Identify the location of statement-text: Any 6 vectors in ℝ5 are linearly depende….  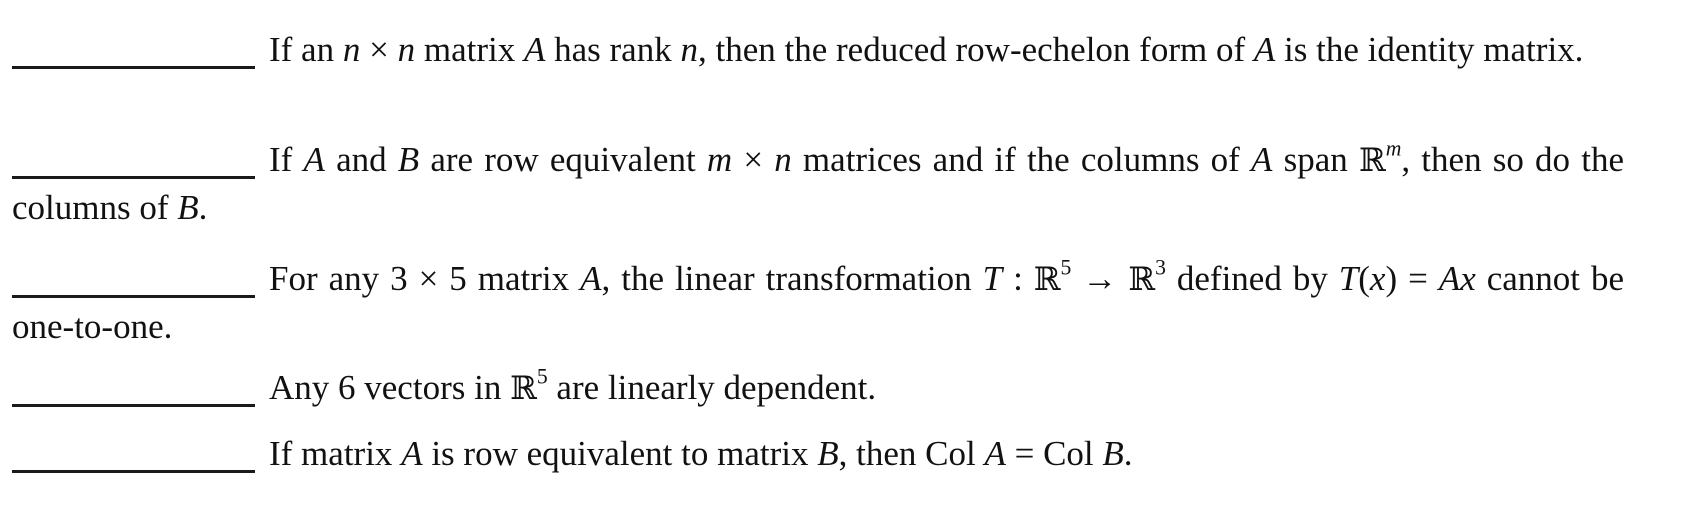
(573, 385).